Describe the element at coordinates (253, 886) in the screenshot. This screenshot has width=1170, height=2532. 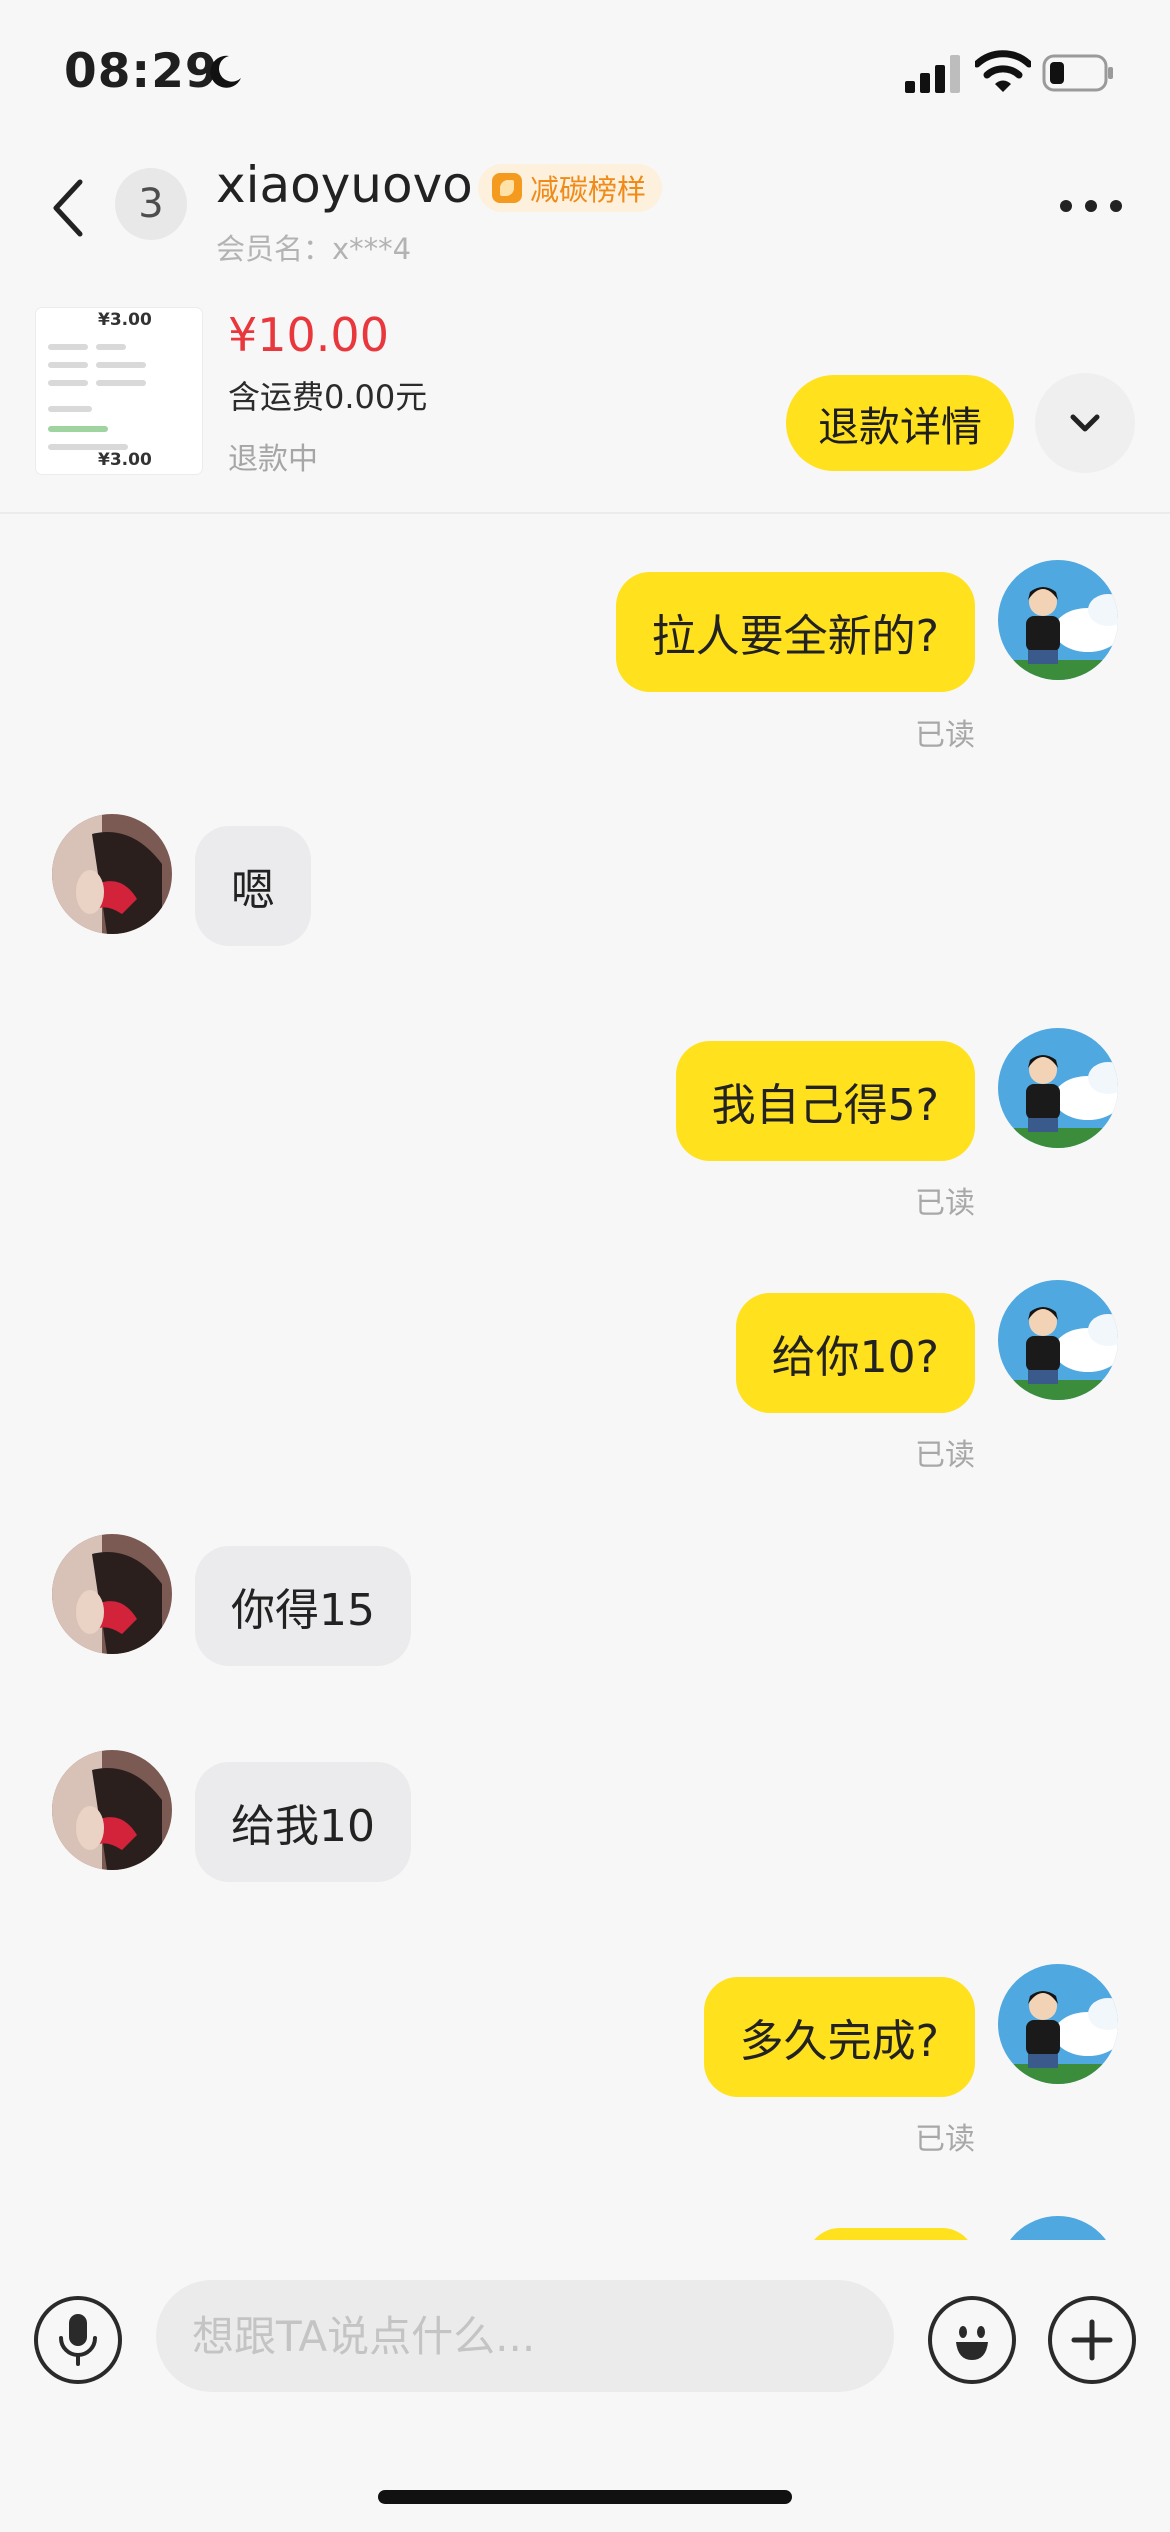
I see `message-bubble-received: 嗯` at that location.